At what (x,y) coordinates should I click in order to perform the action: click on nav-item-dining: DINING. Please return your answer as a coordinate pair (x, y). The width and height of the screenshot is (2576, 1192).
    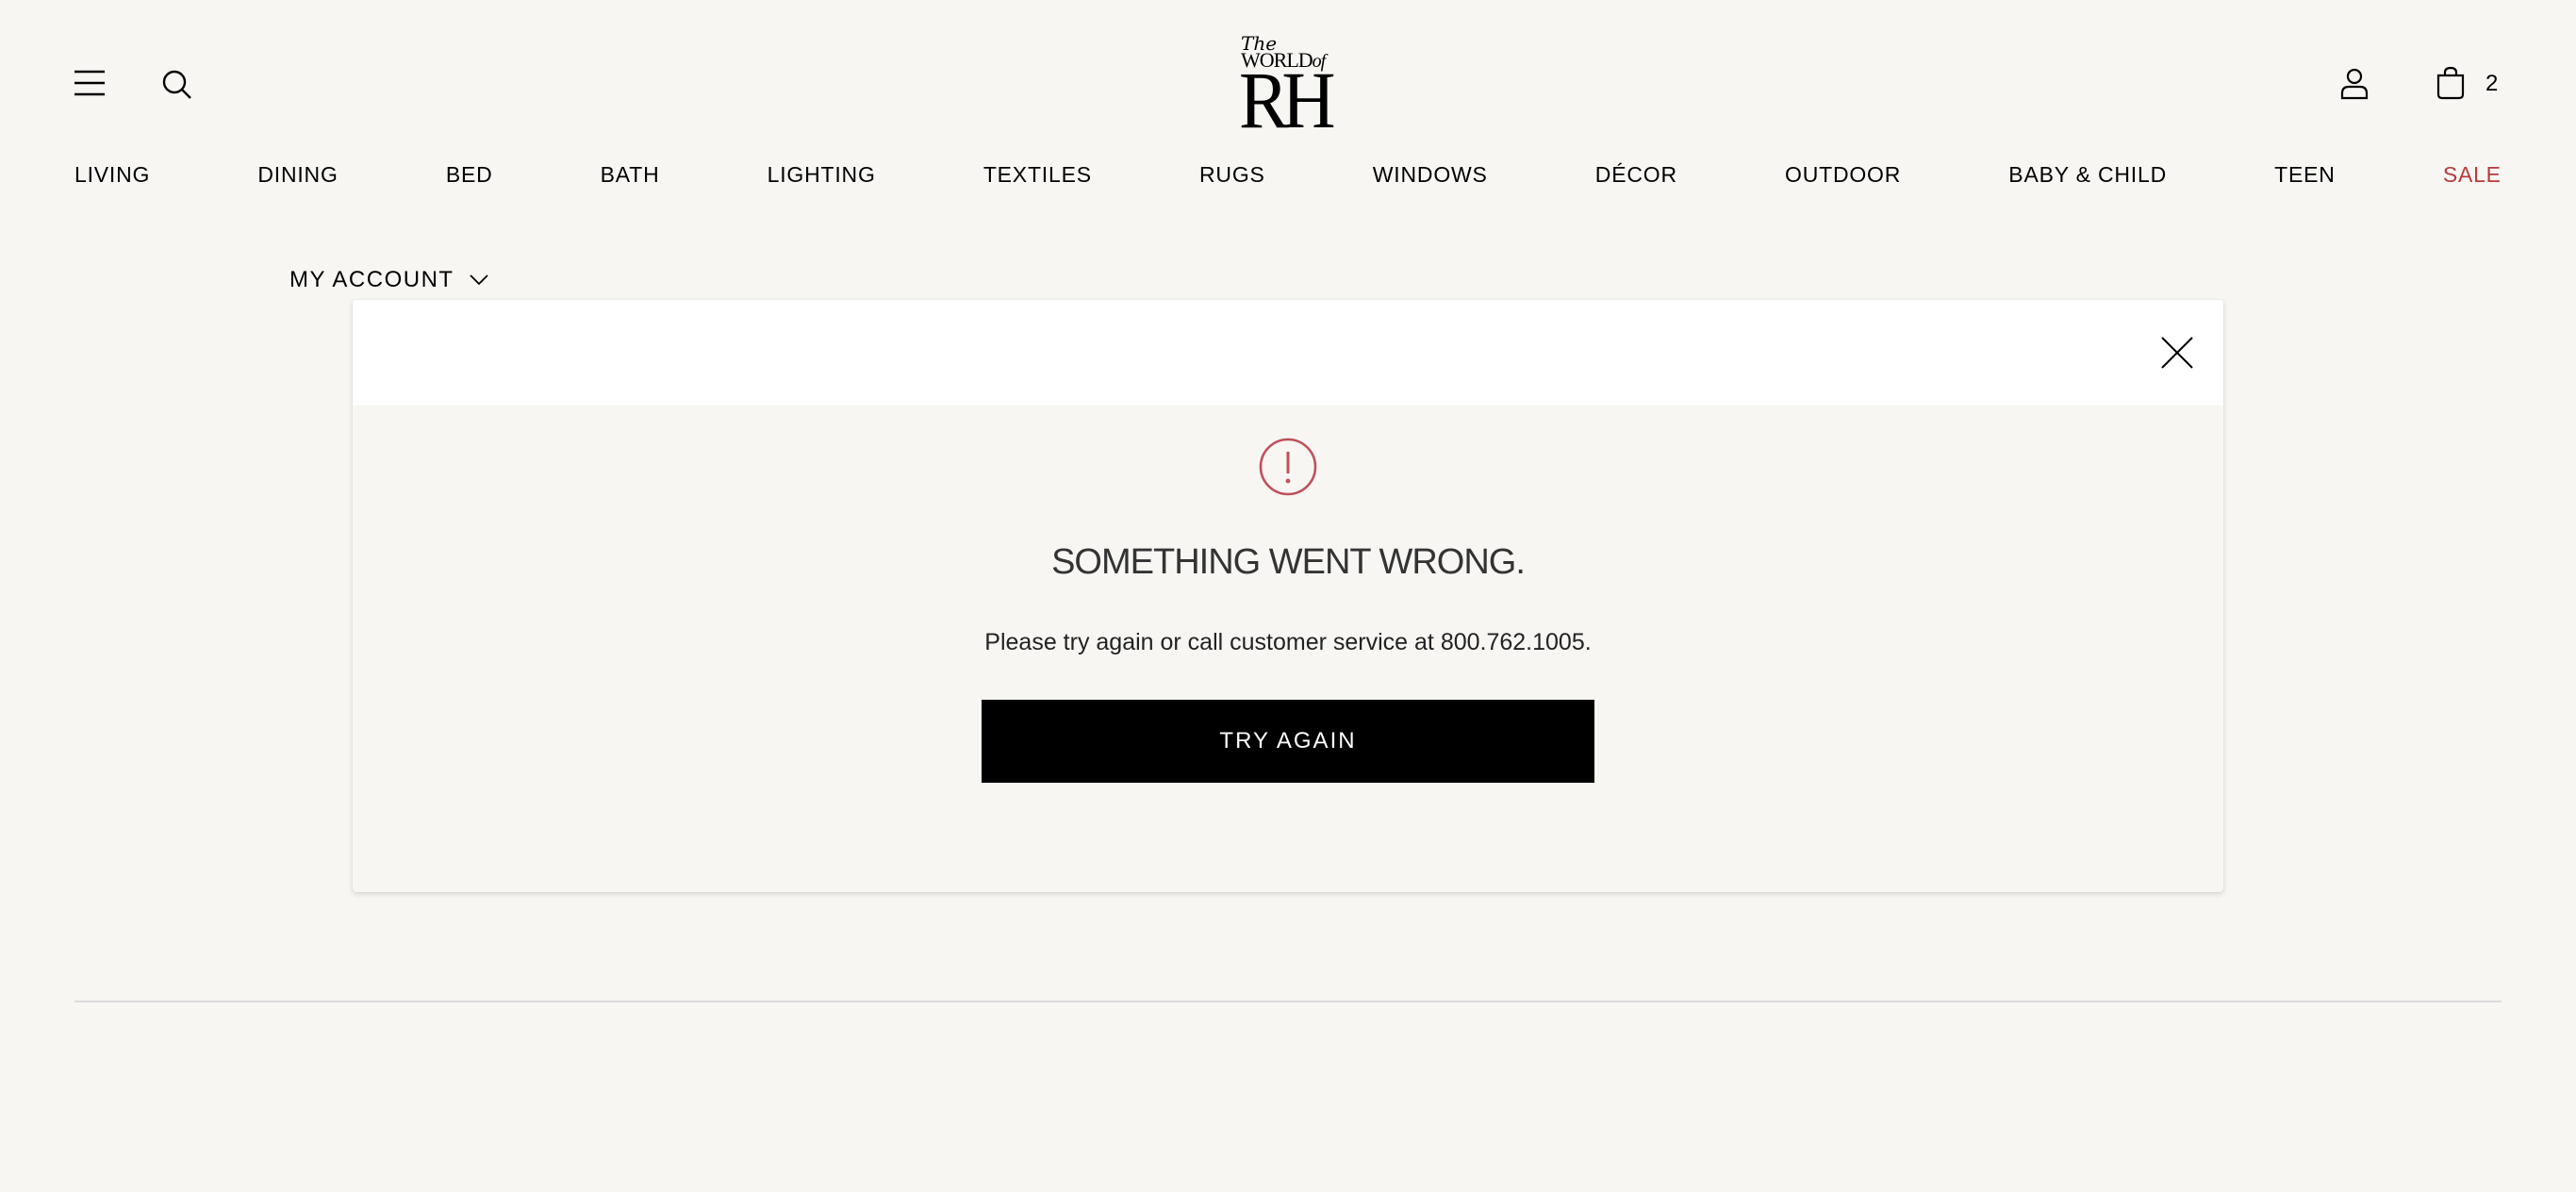
    Looking at the image, I should click on (297, 174).